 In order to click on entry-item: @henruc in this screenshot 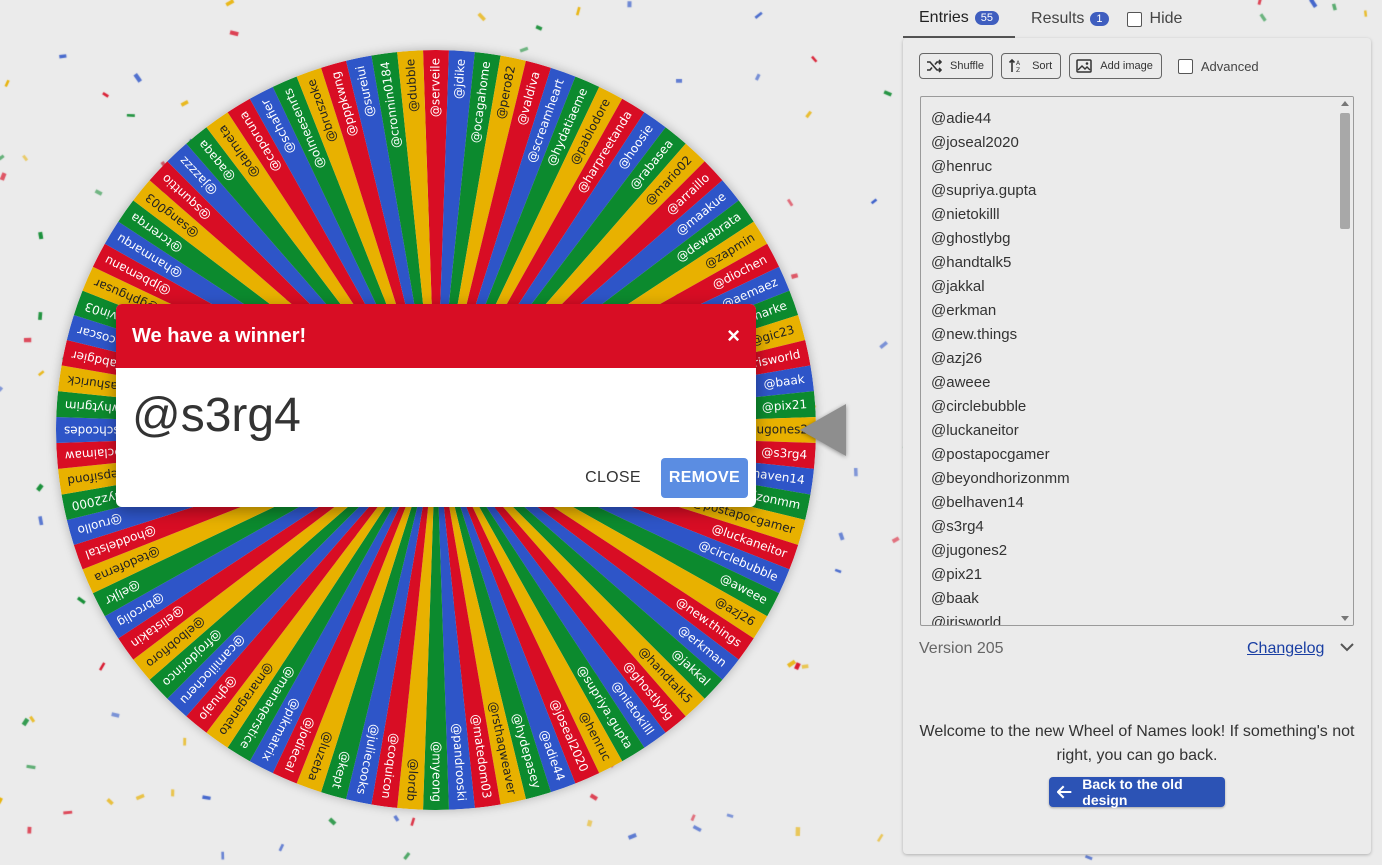, I will do `click(962, 166)`.